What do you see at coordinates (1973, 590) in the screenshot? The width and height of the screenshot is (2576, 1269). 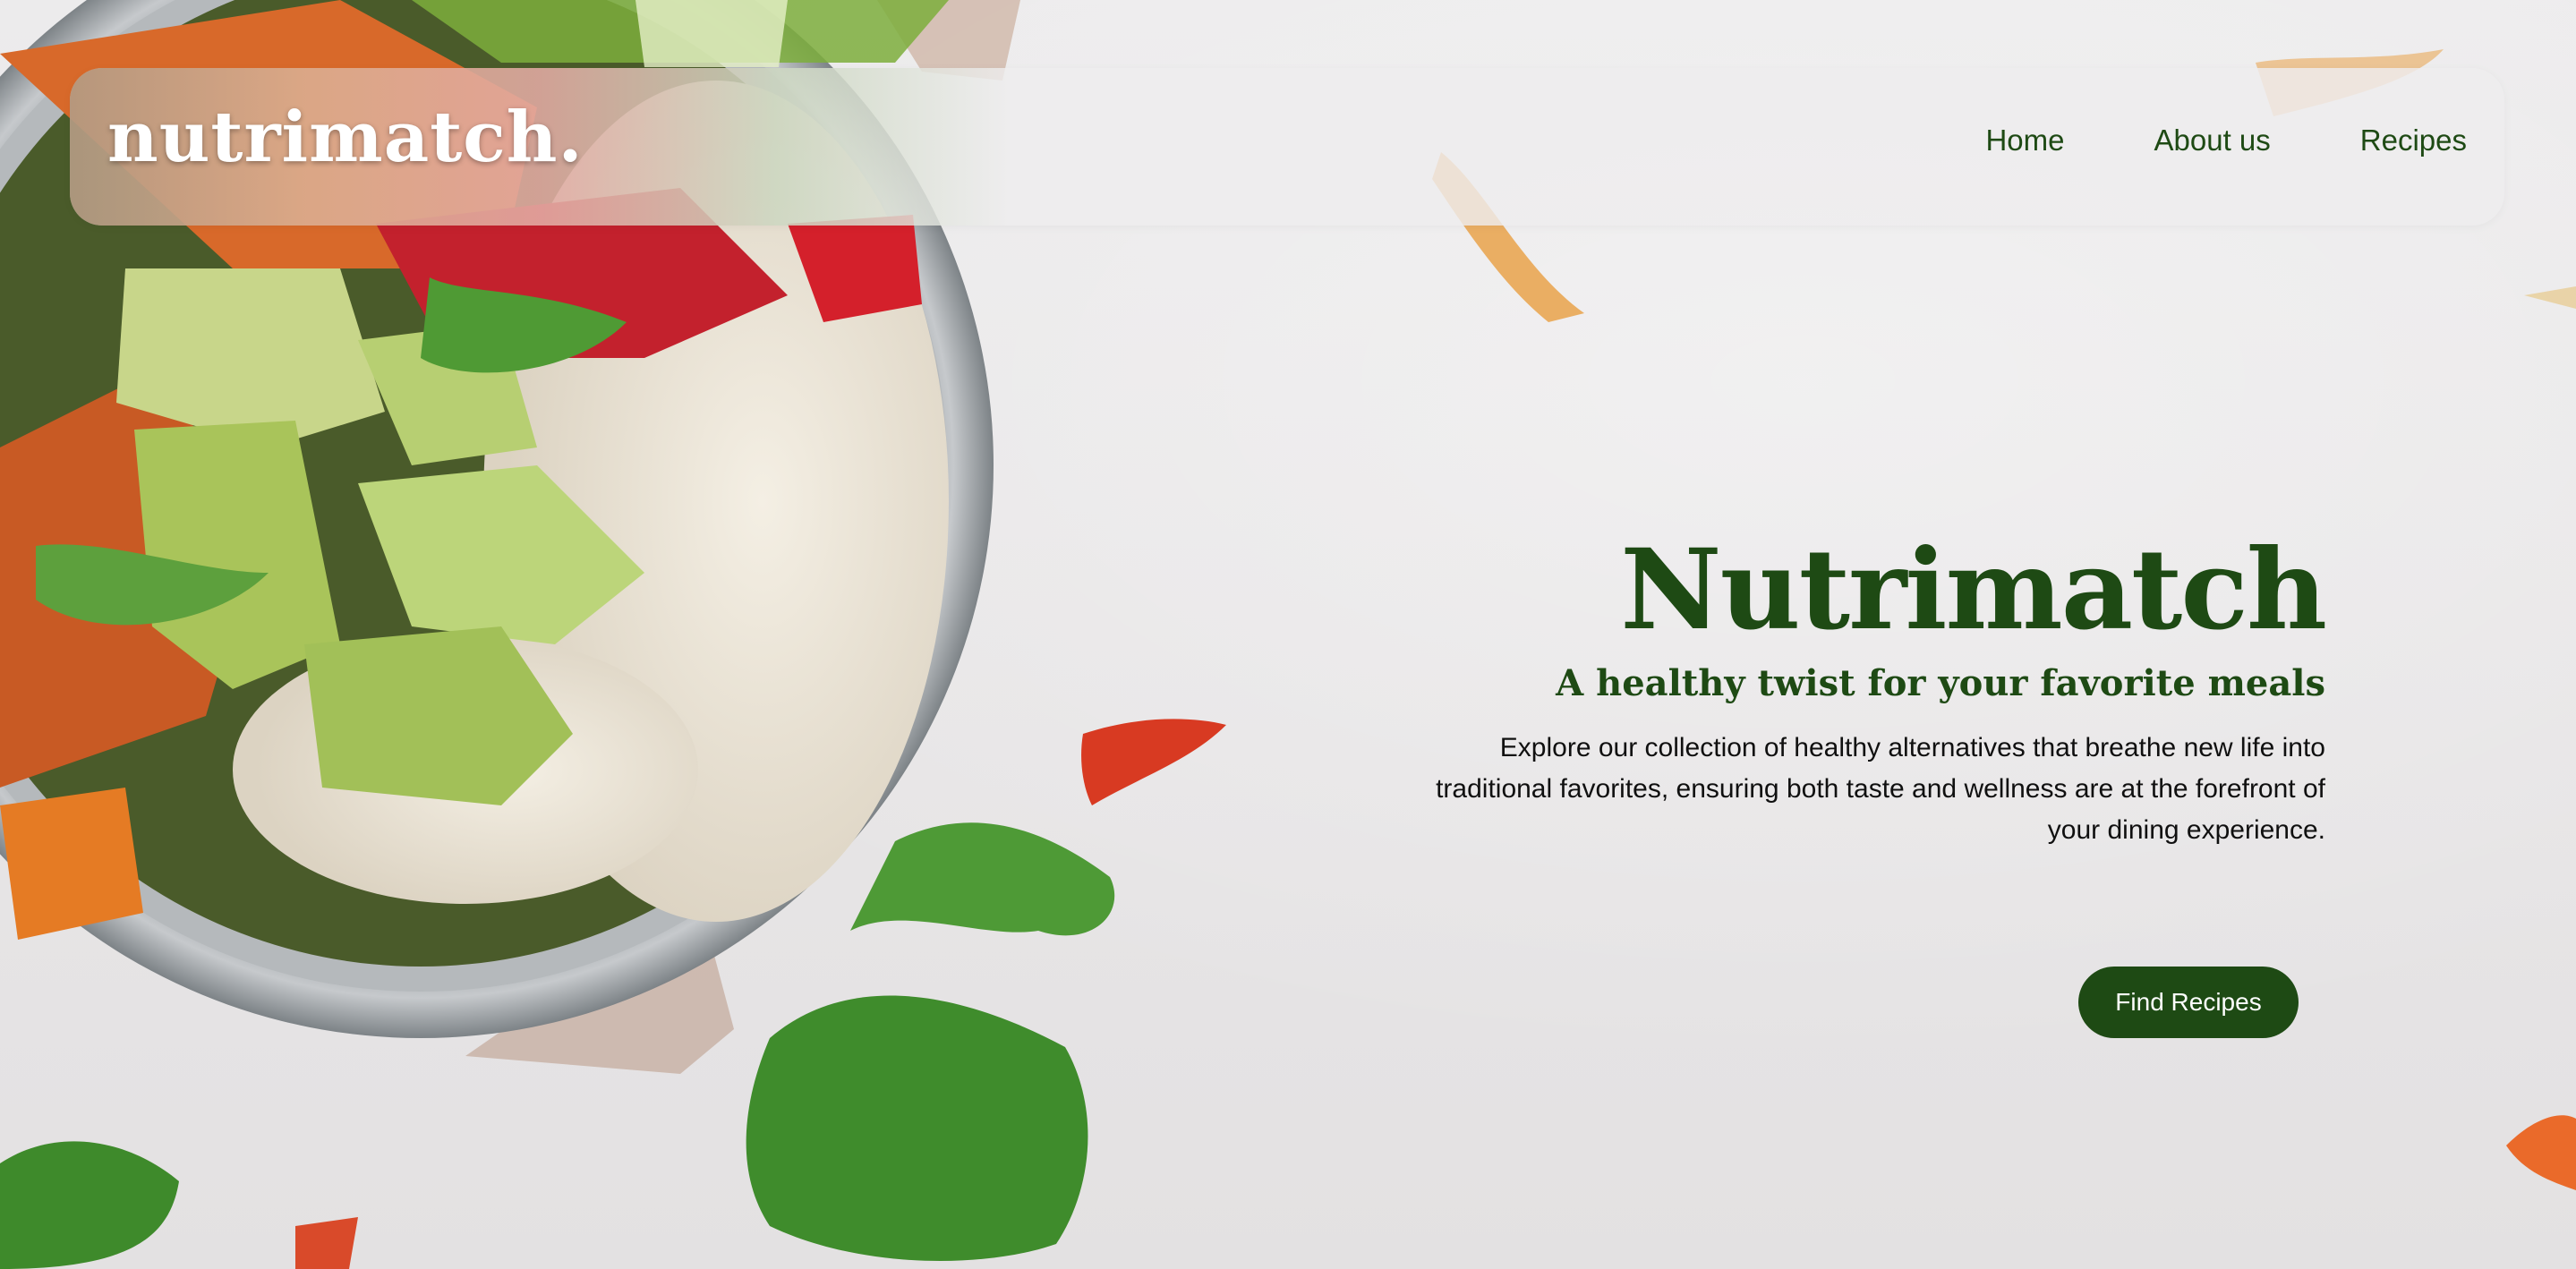 I see `hero-title: Nutrimatch` at bounding box center [1973, 590].